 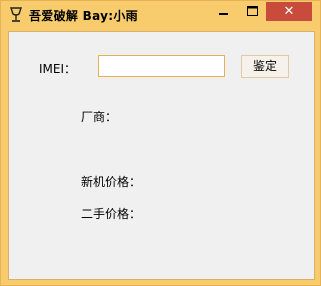 I want to click on imei-input, so click(x=161, y=66).